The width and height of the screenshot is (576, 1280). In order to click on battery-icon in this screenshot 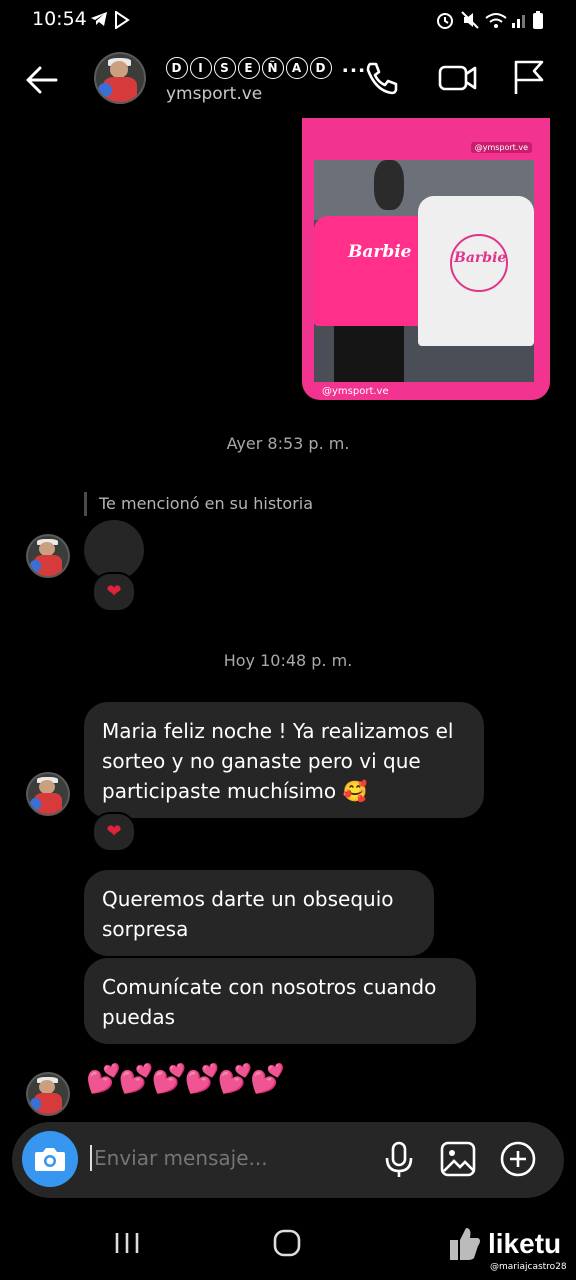, I will do `click(538, 20)`.